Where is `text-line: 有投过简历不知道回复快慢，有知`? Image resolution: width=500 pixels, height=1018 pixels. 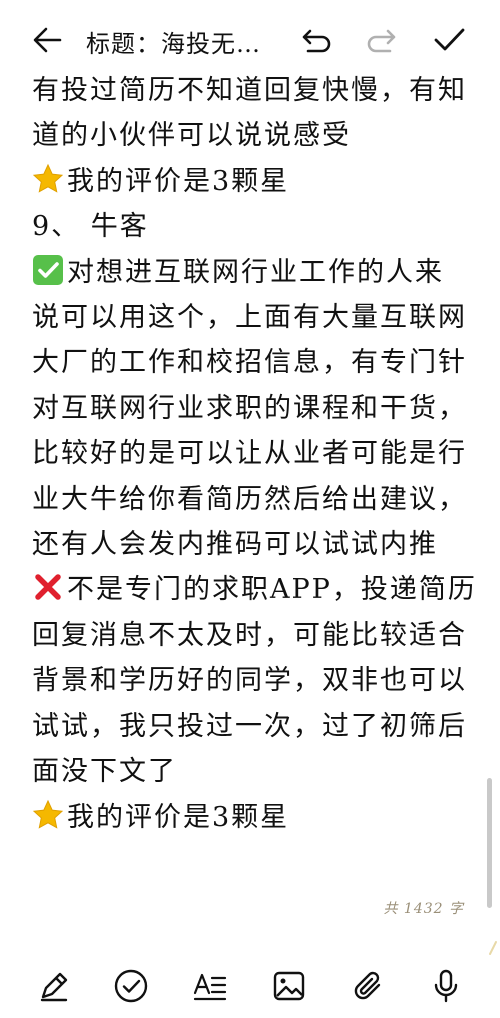 text-line: 有投过简历不知道回复快慢，有知 is located at coordinates (249, 90).